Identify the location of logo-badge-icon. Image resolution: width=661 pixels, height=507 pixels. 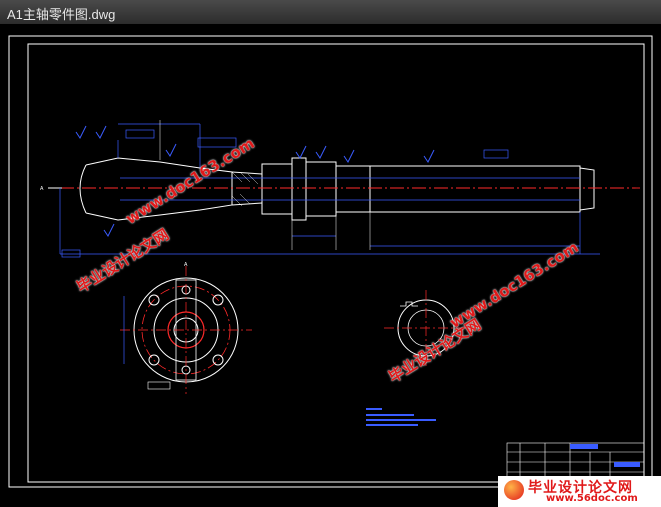
(514, 490).